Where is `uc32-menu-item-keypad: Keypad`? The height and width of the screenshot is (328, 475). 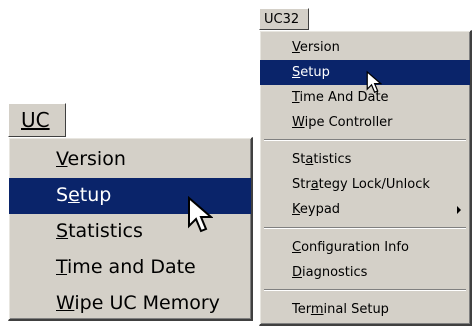
uc32-menu-item-keypad: Keypad is located at coordinates (365, 209).